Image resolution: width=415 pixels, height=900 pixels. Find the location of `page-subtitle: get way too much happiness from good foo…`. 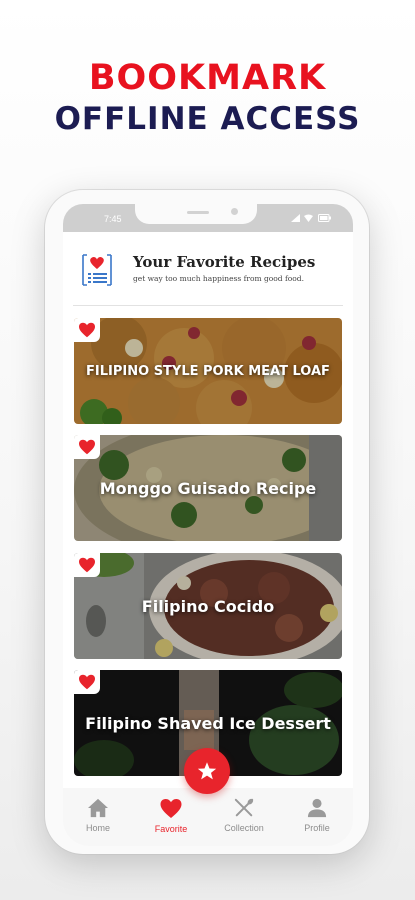

page-subtitle: get way too much happiness from good foo… is located at coordinates (218, 278).